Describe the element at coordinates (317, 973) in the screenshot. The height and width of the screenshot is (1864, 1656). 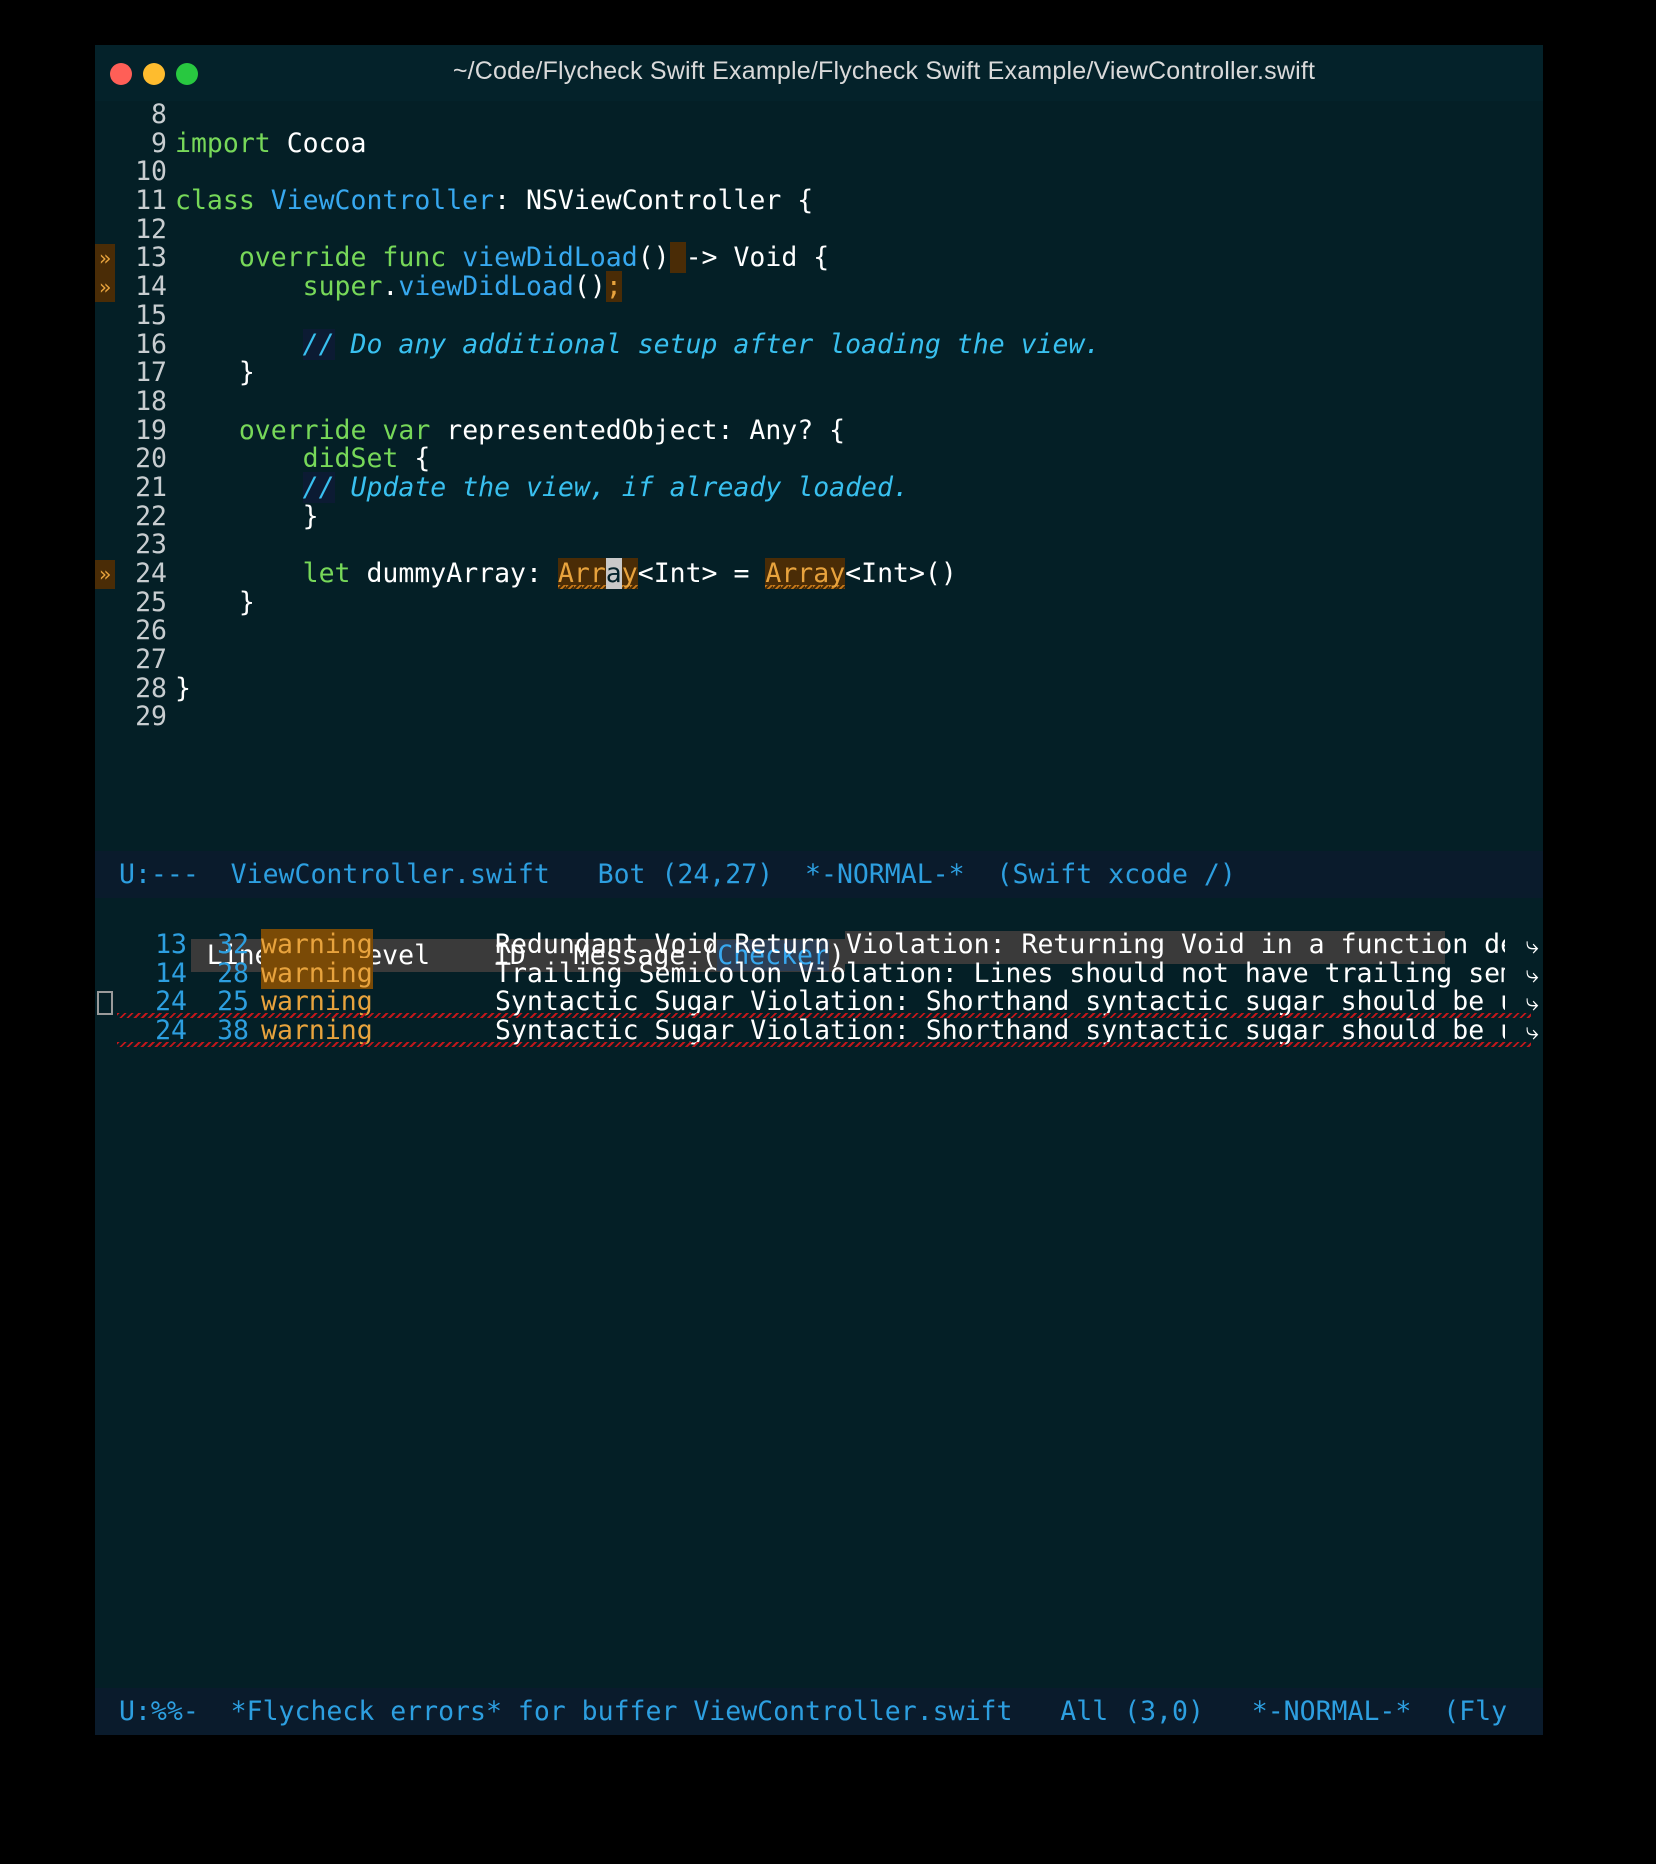
I see `error-level-text: warning` at that location.